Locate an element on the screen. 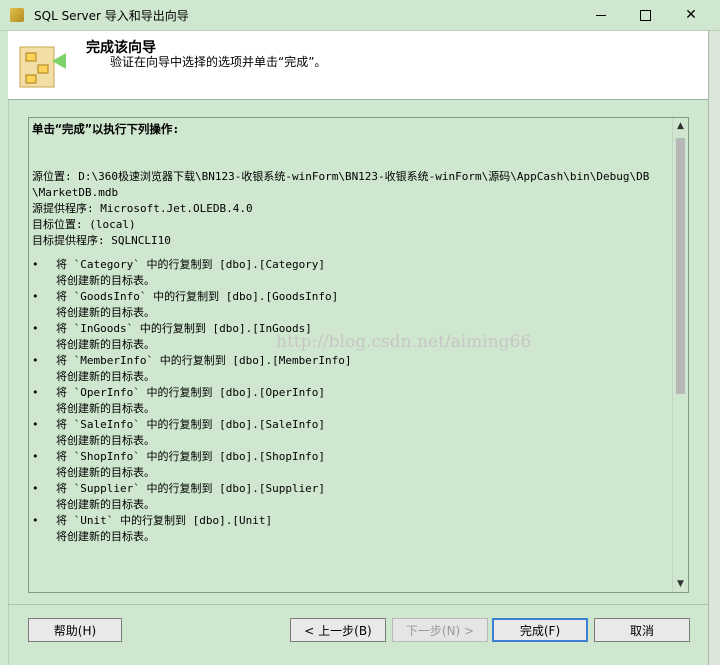 Image resolution: width=720 pixels, height=665 pixels. wizard-subtitle: 验证在向导中选择的选项并单击“完成”。 is located at coordinates (218, 62).